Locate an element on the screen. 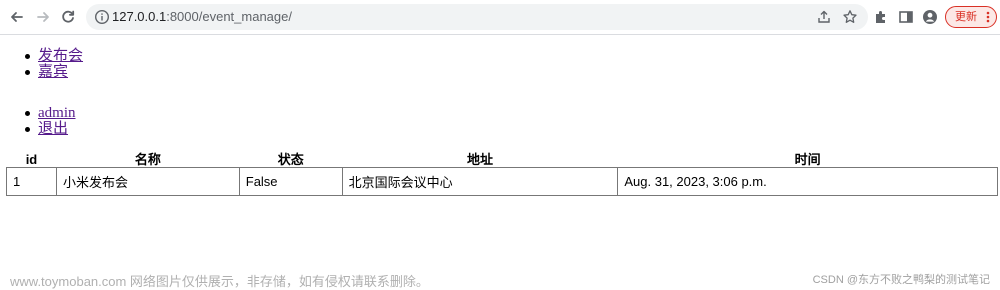  back-button is located at coordinates (17, 17).